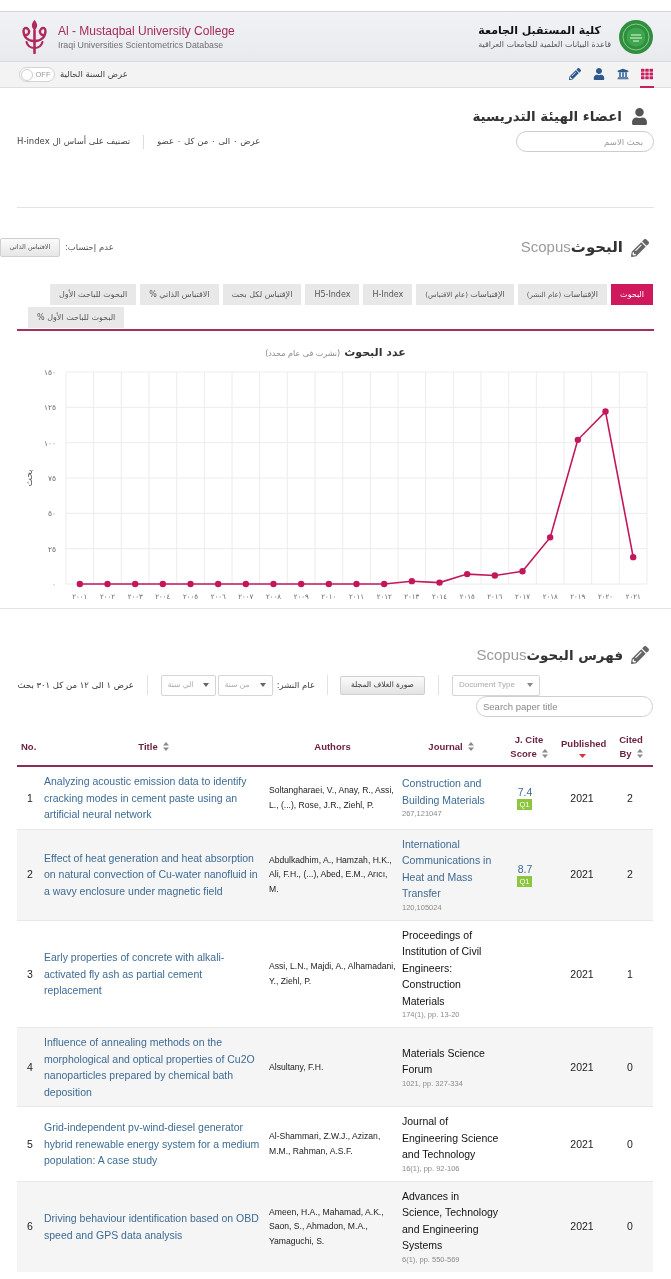  What do you see at coordinates (153, 1067) in the screenshot?
I see `paper-title-link: Influence of annealing methods on the morphological and optical properties of Cu2O nanoparticles prepared by chemical bath deposition` at bounding box center [153, 1067].